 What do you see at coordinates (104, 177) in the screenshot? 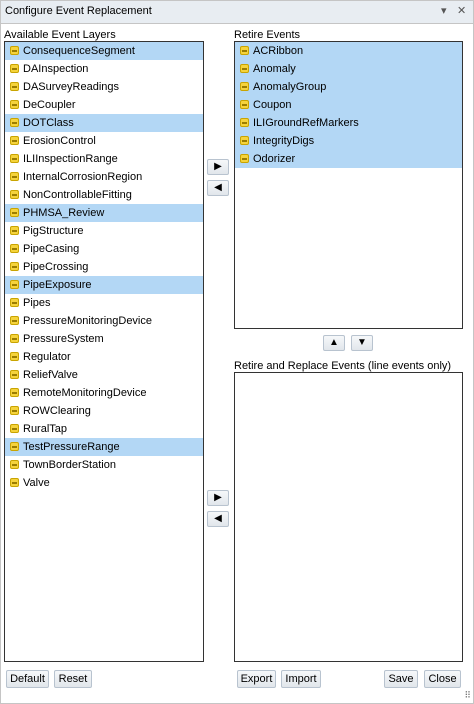
I see `list-item: InternalCorrosionRegion` at bounding box center [104, 177].